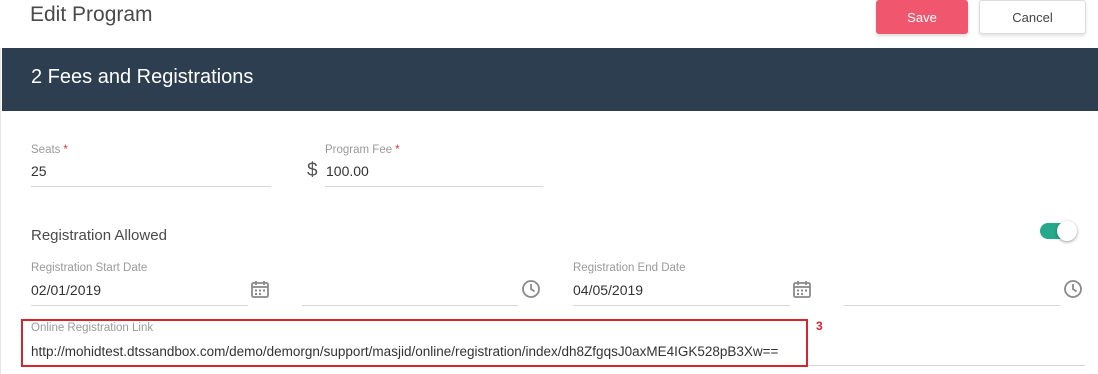  What do you see at coordinates (359, 150) in the screenshot?
I see `program-fee-label-text: Program Fee` at bounding box center [359, 150].